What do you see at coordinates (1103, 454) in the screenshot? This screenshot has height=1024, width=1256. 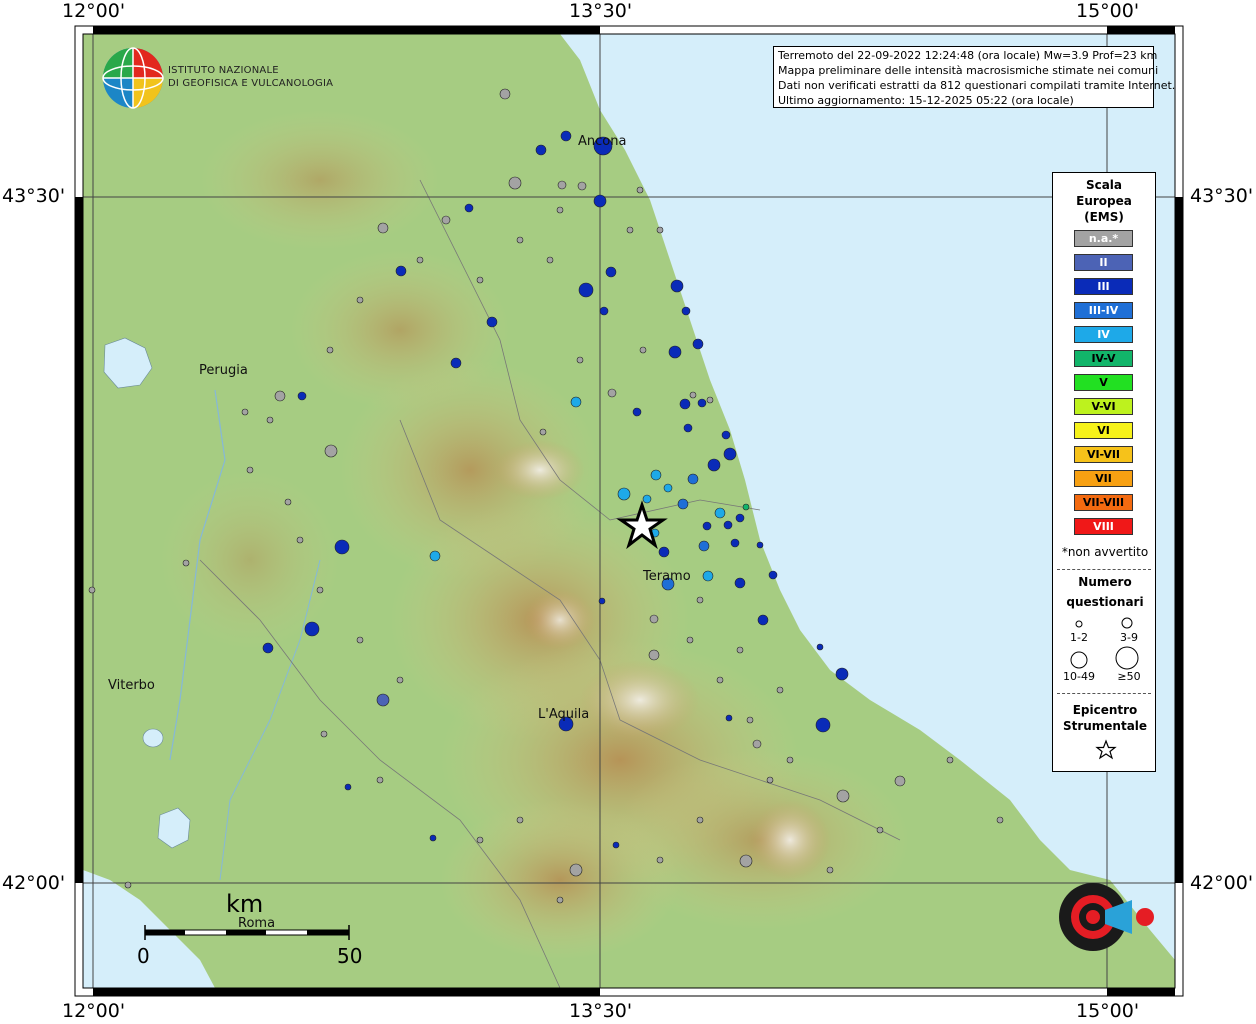 I see `ems-class-9: VI-VII` at bounding box center [1103, 454].